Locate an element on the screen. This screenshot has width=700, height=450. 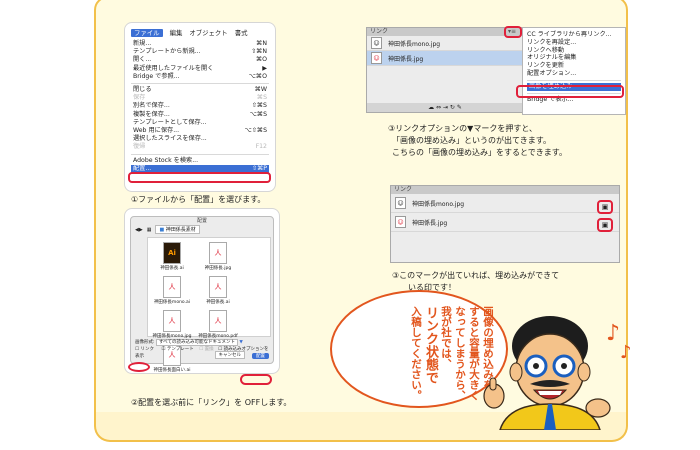
template-checkbox: ☐ テンプレート is located at coordinates (177, 349).